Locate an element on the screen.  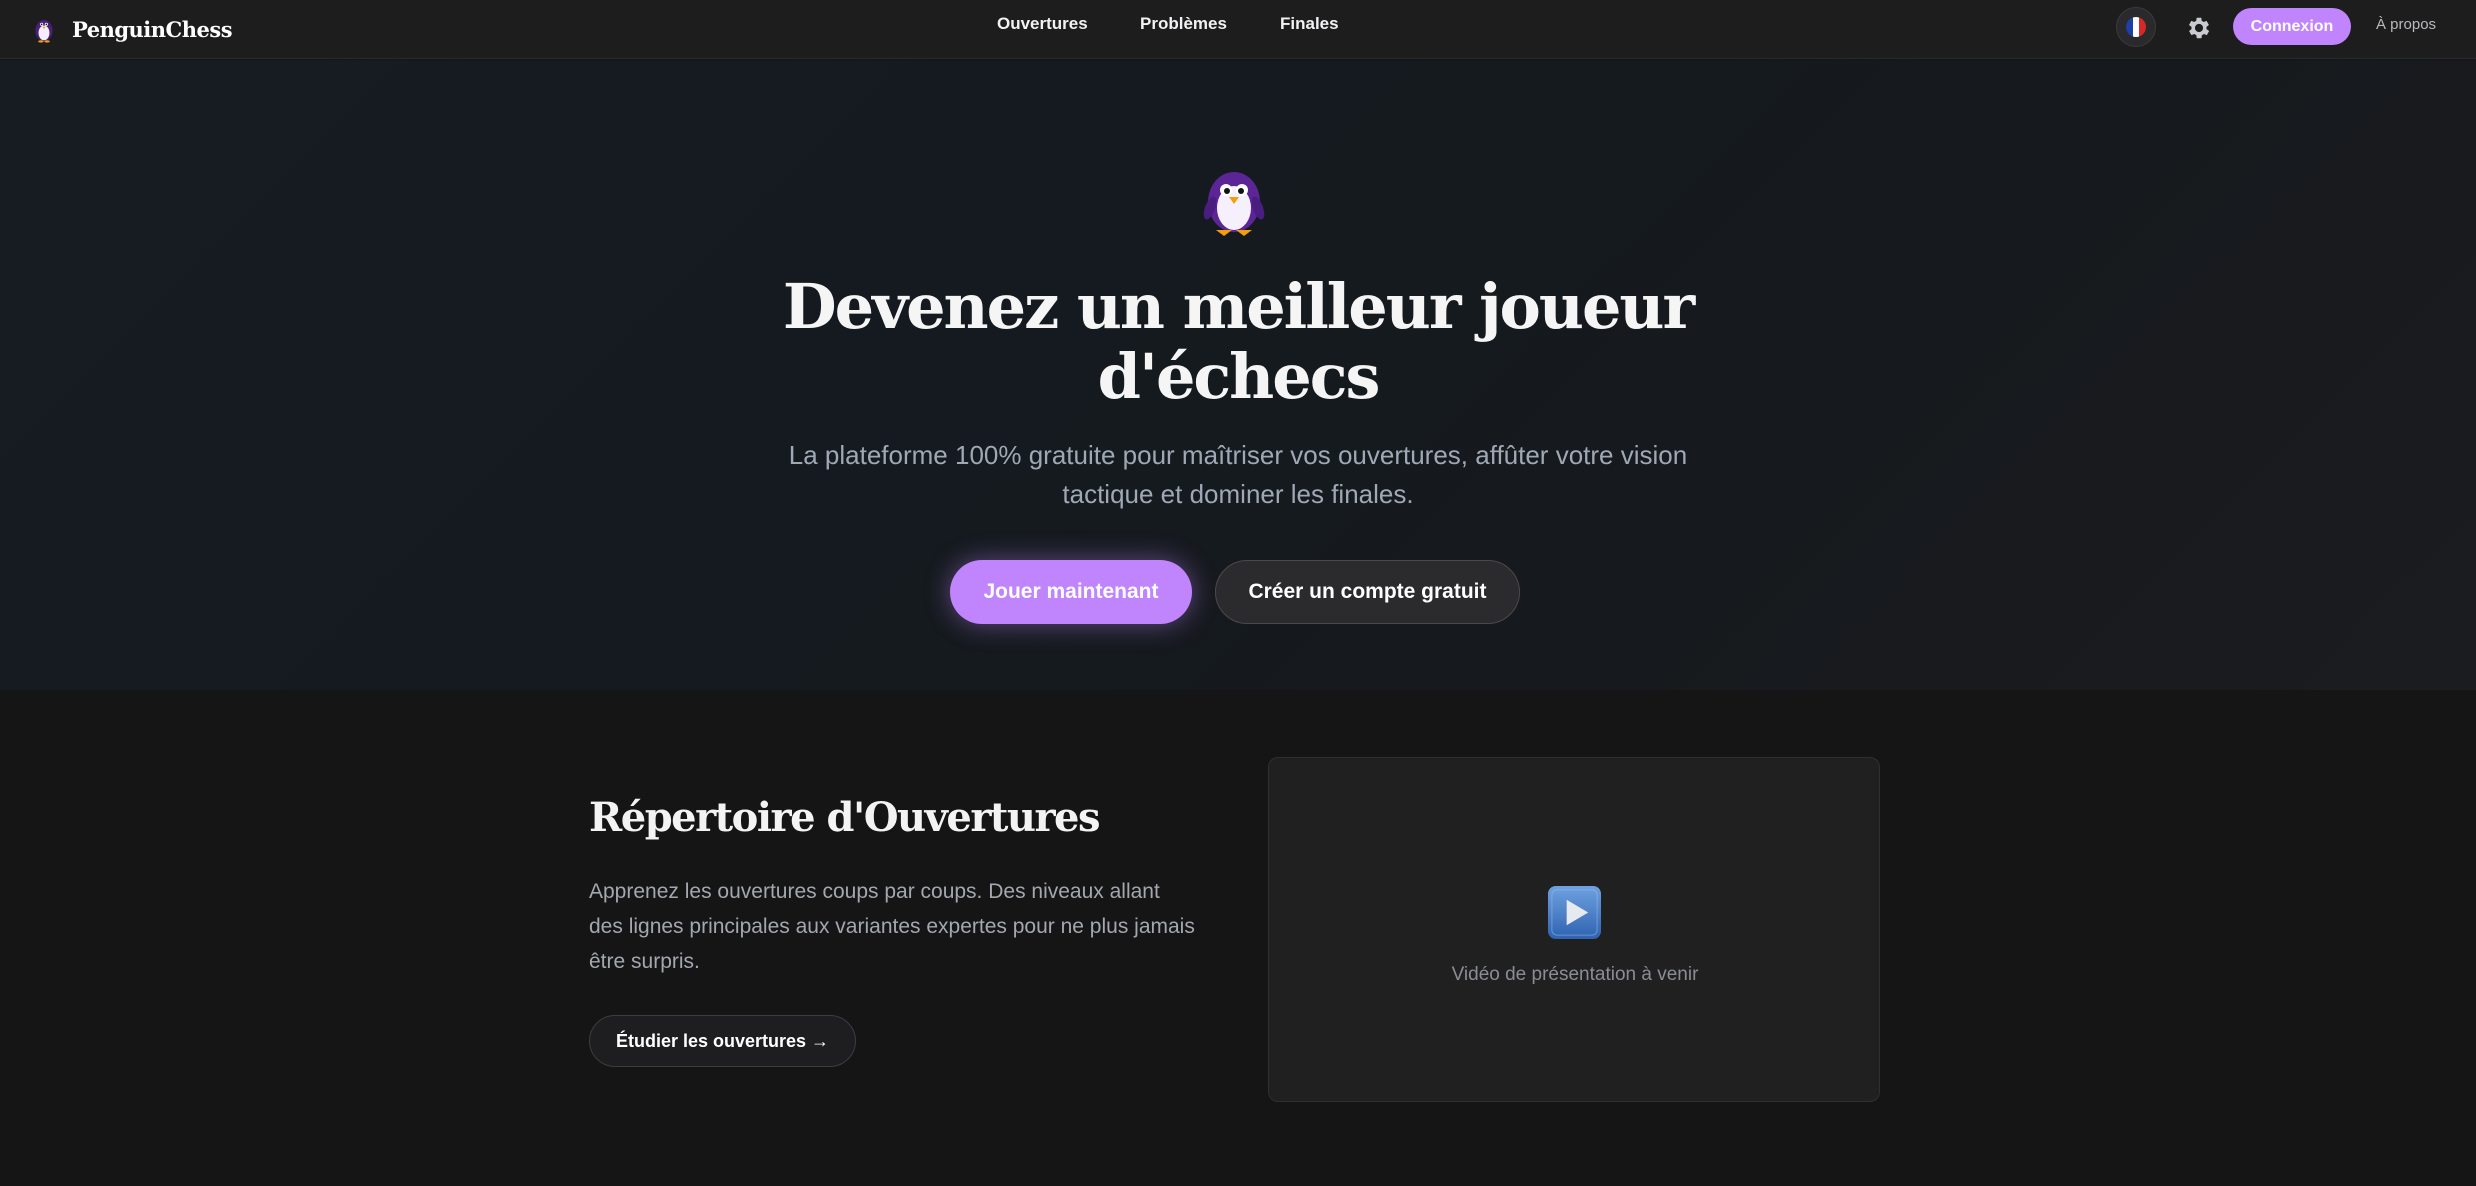
settings-button is located at coordinates (2199, 28).